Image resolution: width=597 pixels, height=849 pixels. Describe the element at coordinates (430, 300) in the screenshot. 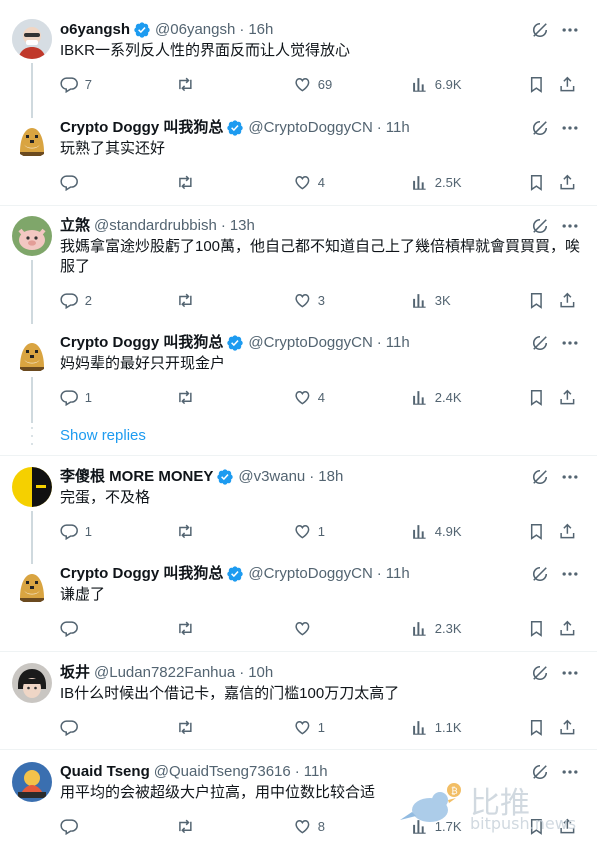

I see `views-button: 3K` at that location.